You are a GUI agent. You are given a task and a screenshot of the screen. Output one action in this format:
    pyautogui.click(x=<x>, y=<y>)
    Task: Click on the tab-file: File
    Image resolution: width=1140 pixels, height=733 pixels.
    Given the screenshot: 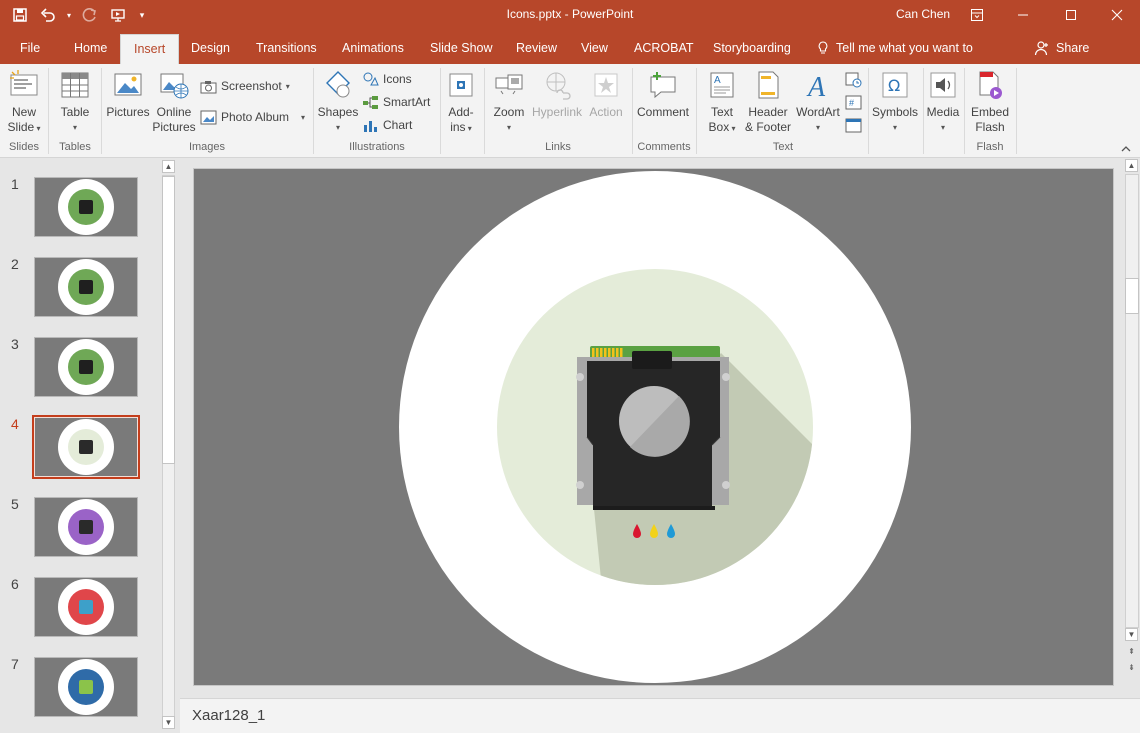 What is the action you would take?
    pyautogui.click(x=30, y=49)
    